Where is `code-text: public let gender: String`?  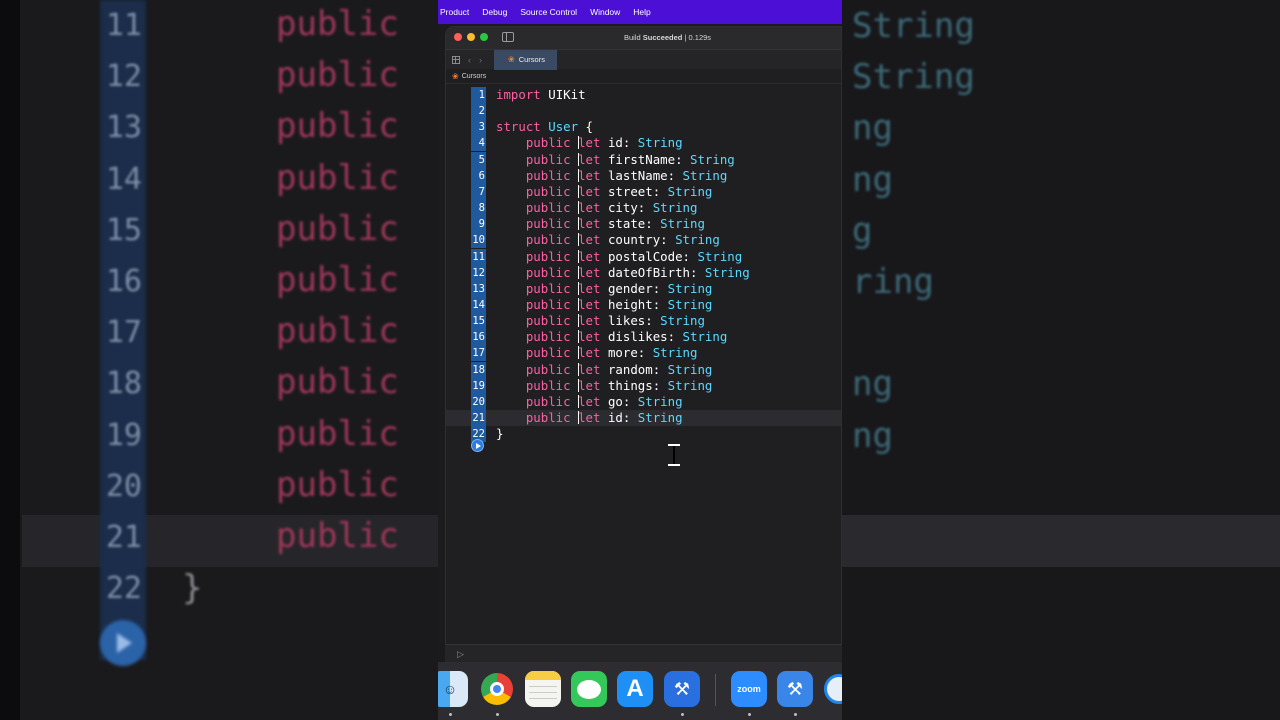 code-text: public let gender: String is located at coordinates (619, 288).